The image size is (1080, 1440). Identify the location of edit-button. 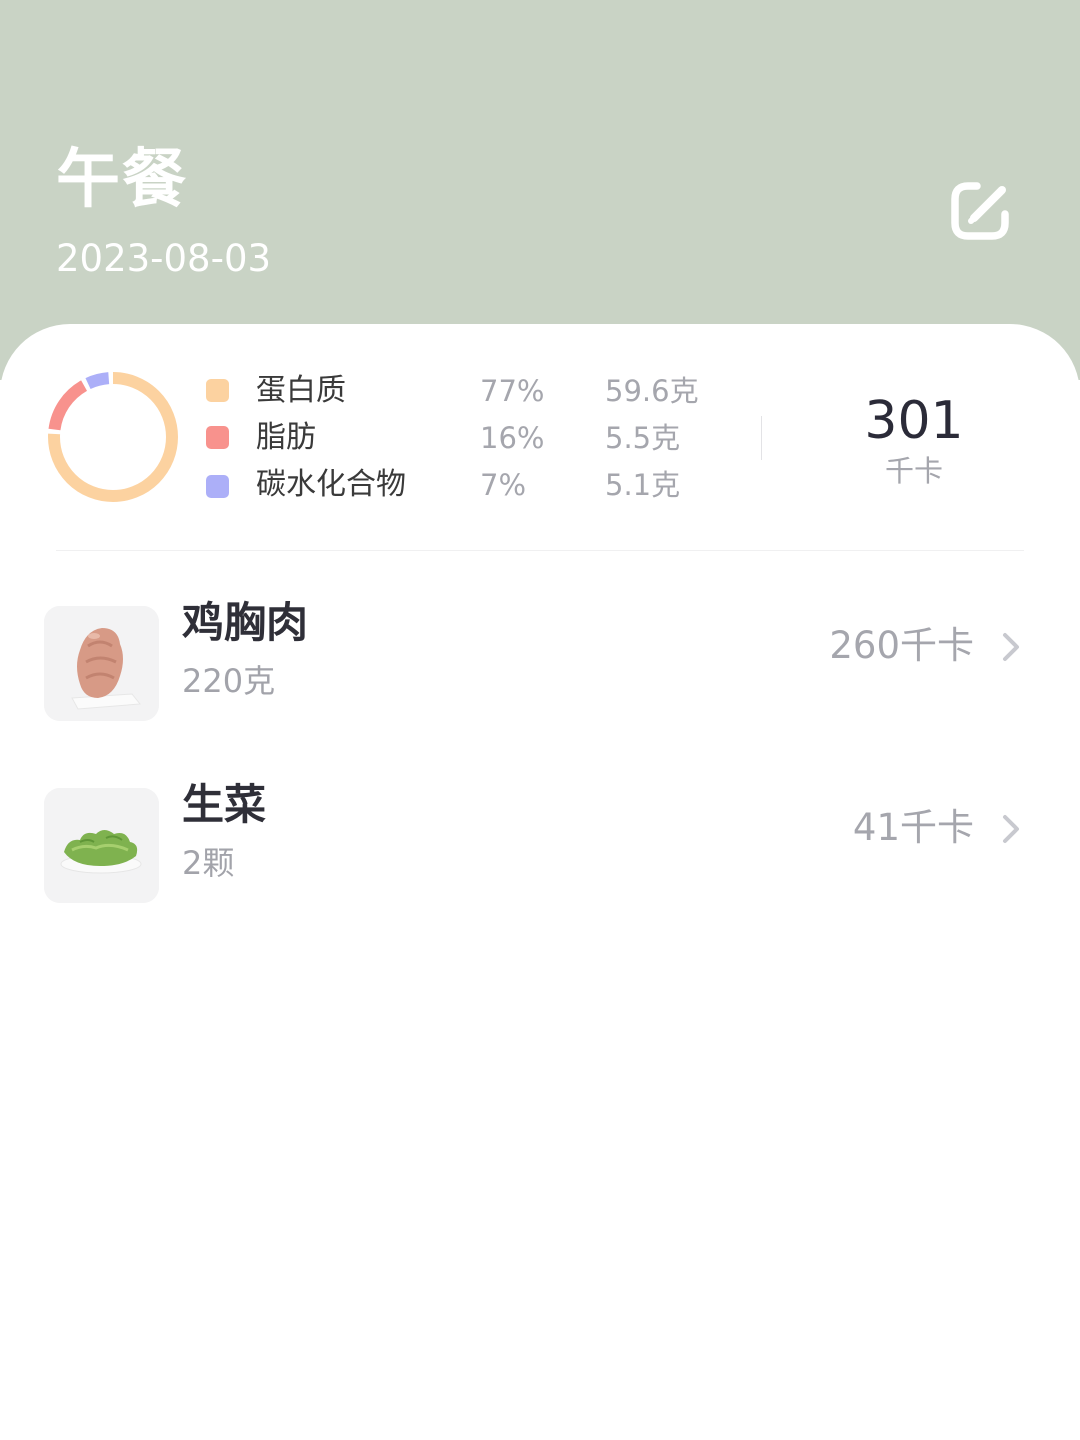
(981, 211).